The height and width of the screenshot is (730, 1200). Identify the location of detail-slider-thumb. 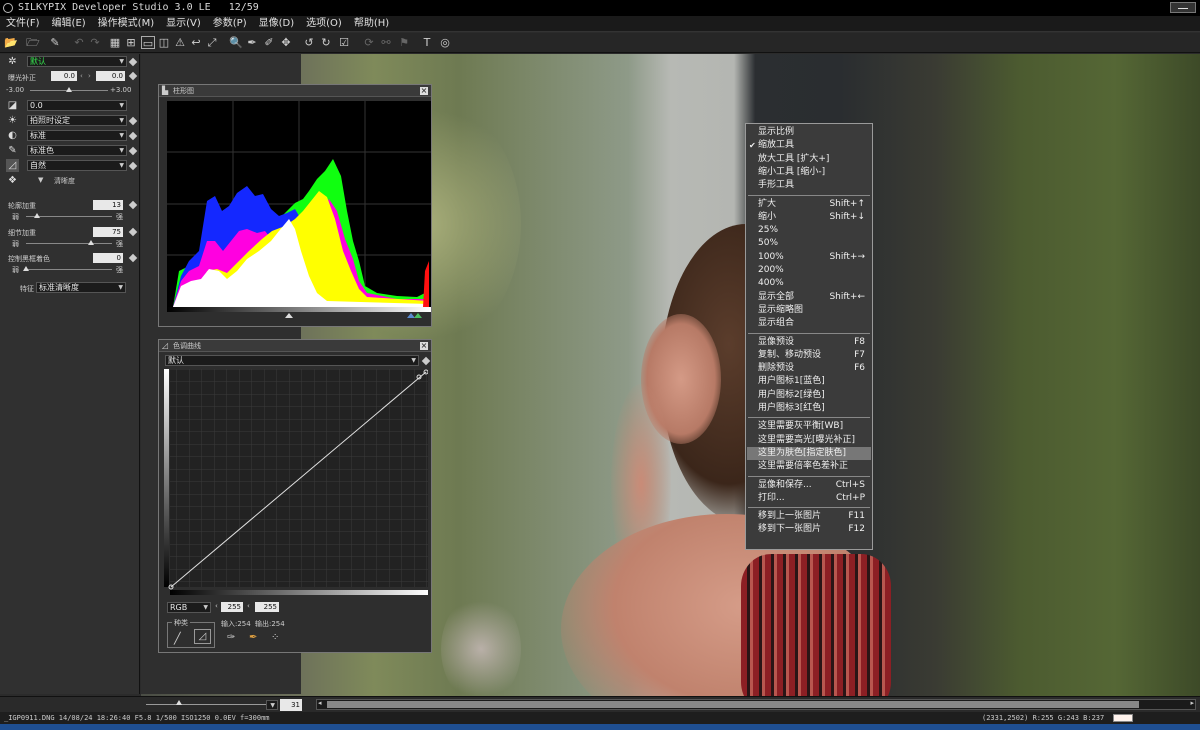
(90, 242).